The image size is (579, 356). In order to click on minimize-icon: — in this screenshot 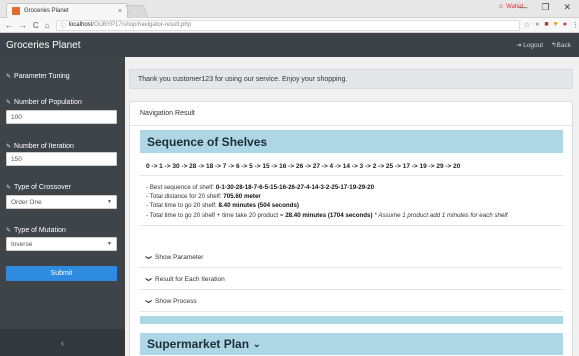, I will do `click(522, 7)`.